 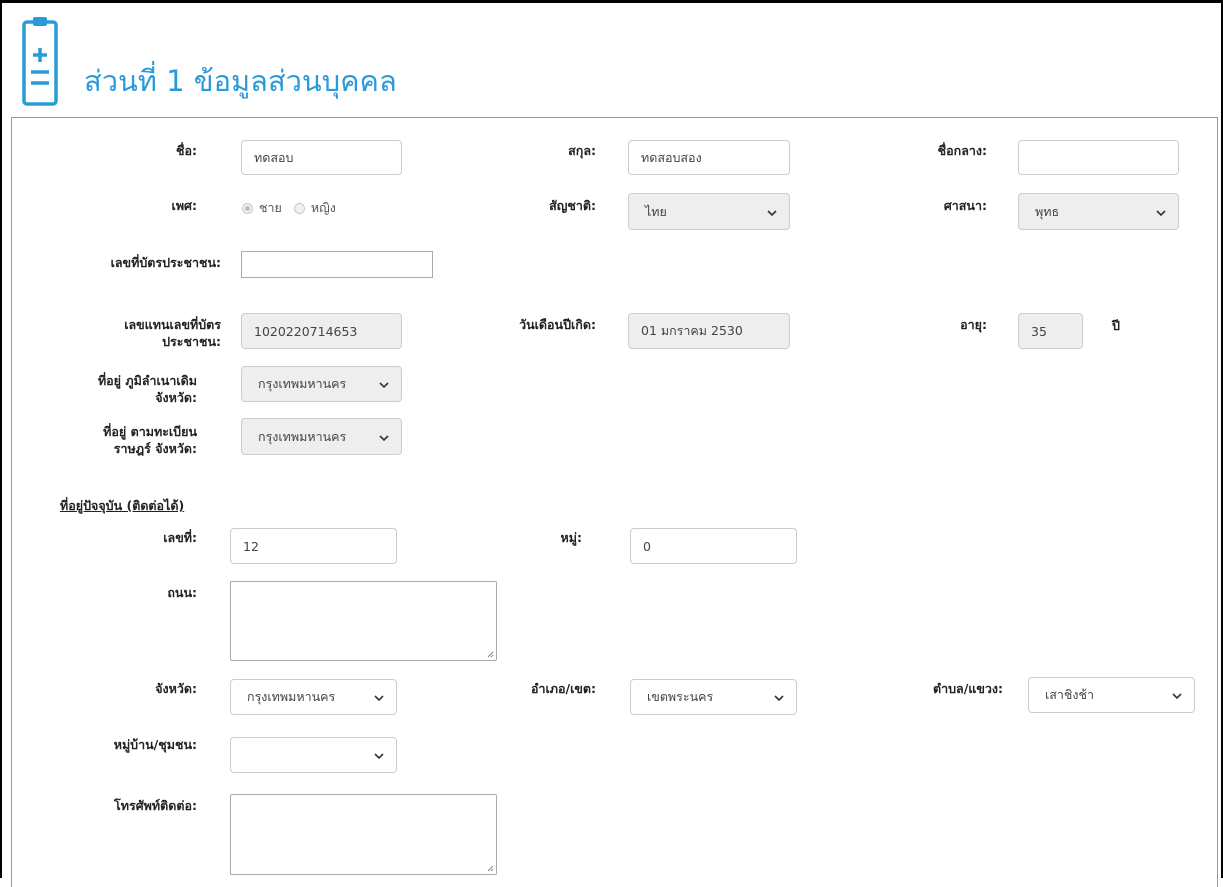 What do you see at coordinates (302, 436) in the screenshot?
I see `registered-province-value: กรุงเทพมหานคร` at bounding box center [302, 436].